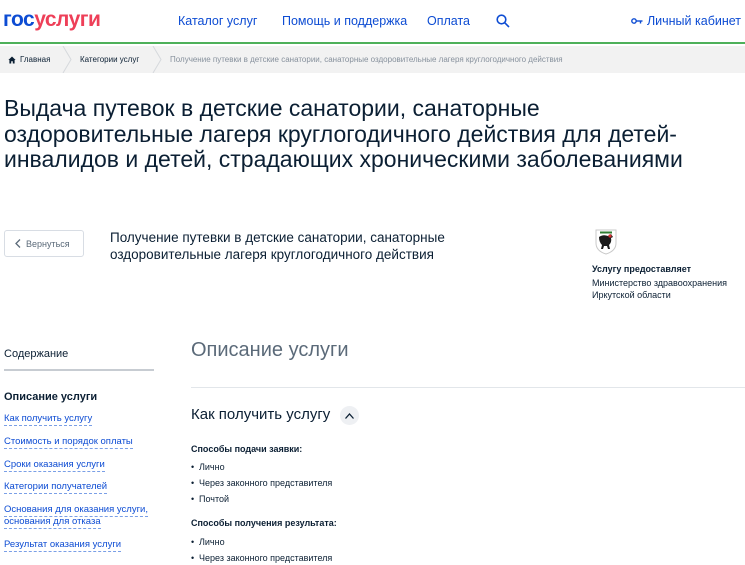 This screenshot has height=565, width=745. What do you see at coordinates (79, 370) in the screenshot?
I see `toc-divider` at bounding box center [79, 370].